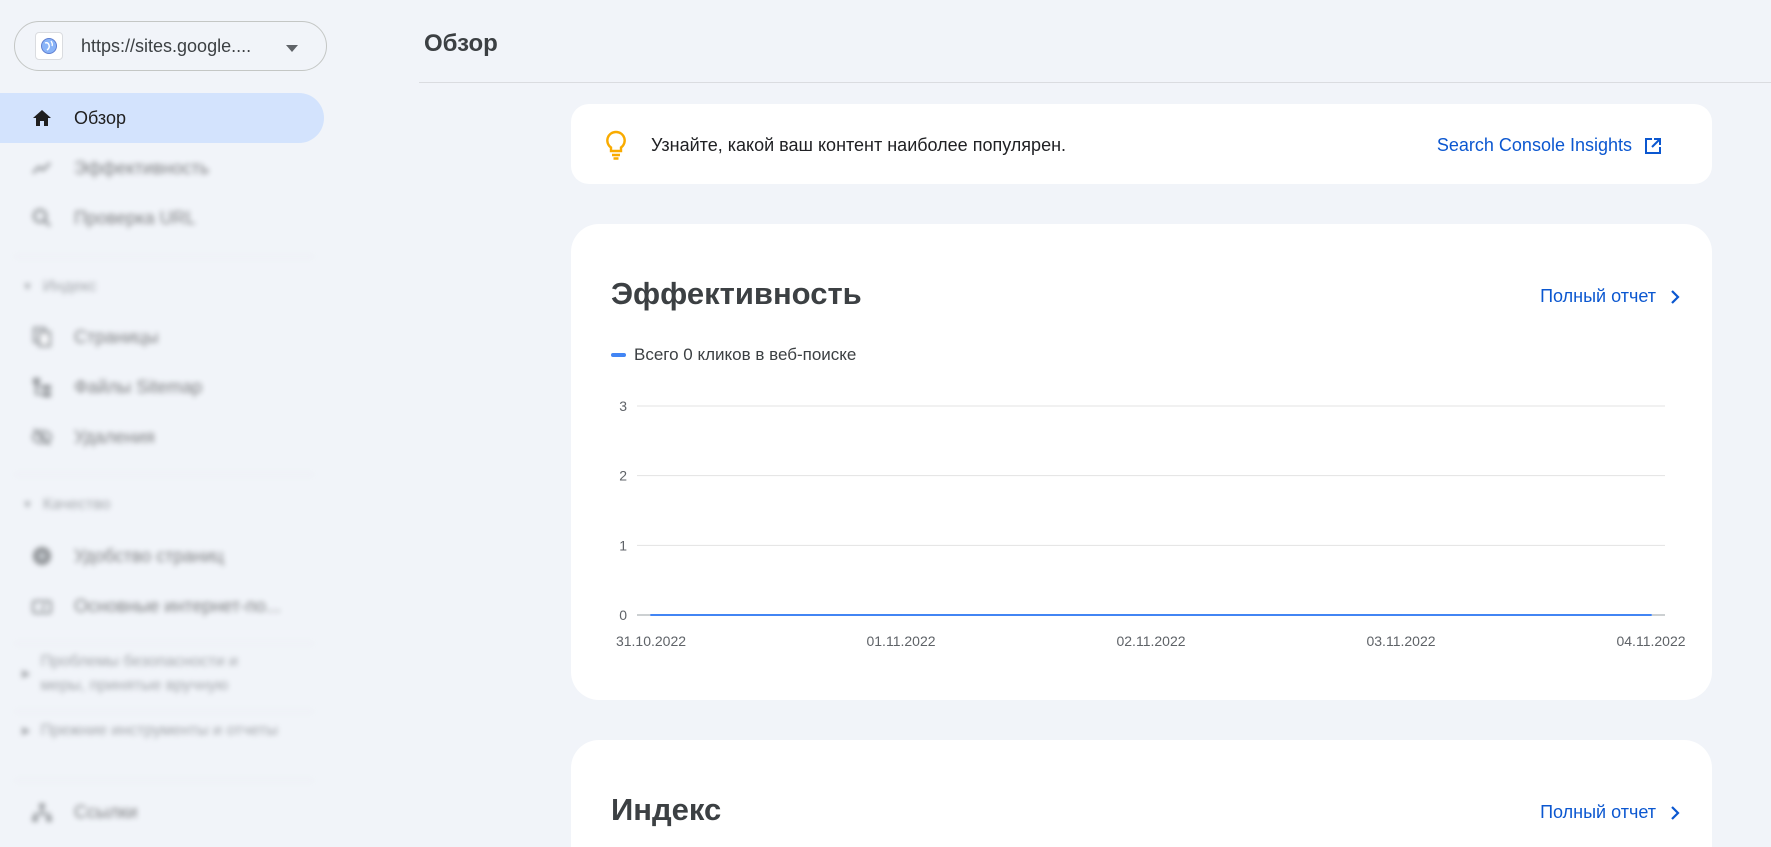  I want to click on sidebar-item-overview: Обзор, so click(162, 118).